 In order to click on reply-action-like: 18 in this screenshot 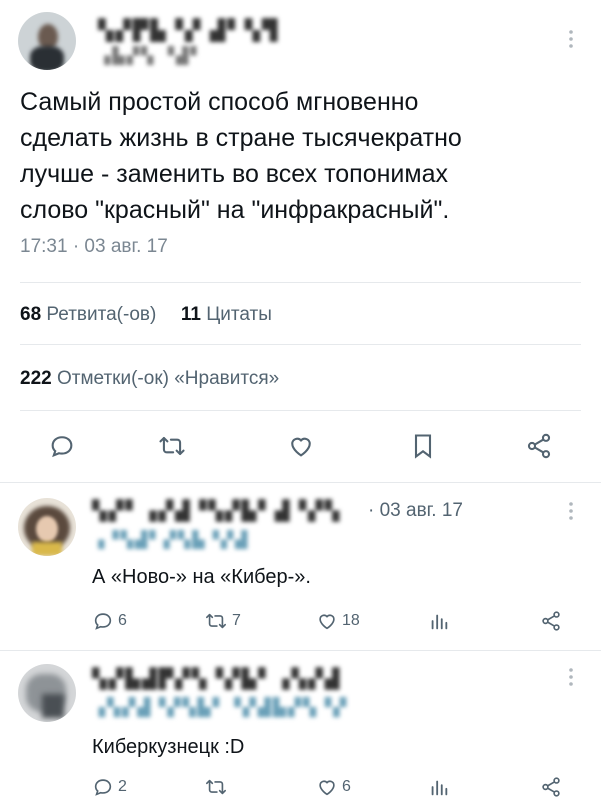, I will do `click(338, 621)`.